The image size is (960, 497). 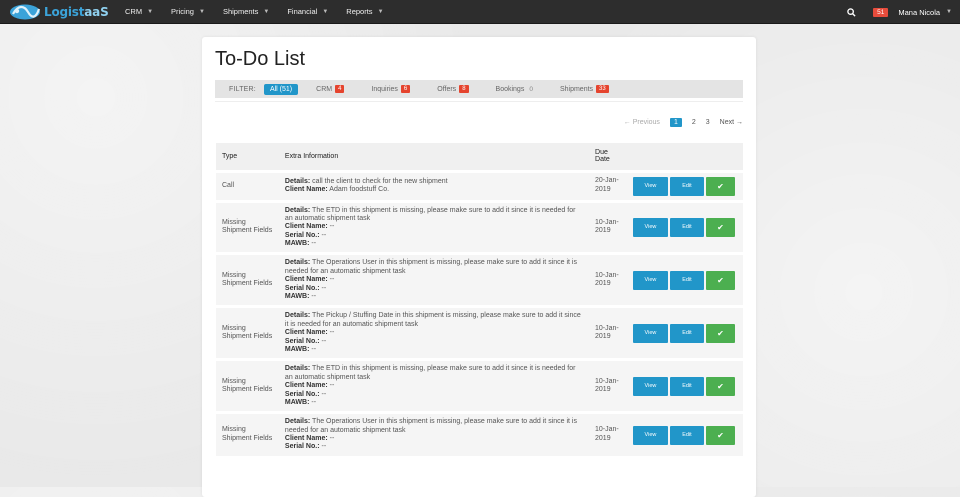 I want to click on filter-tab-inquiries: Inquiries 6, so click(x=391, y=89).